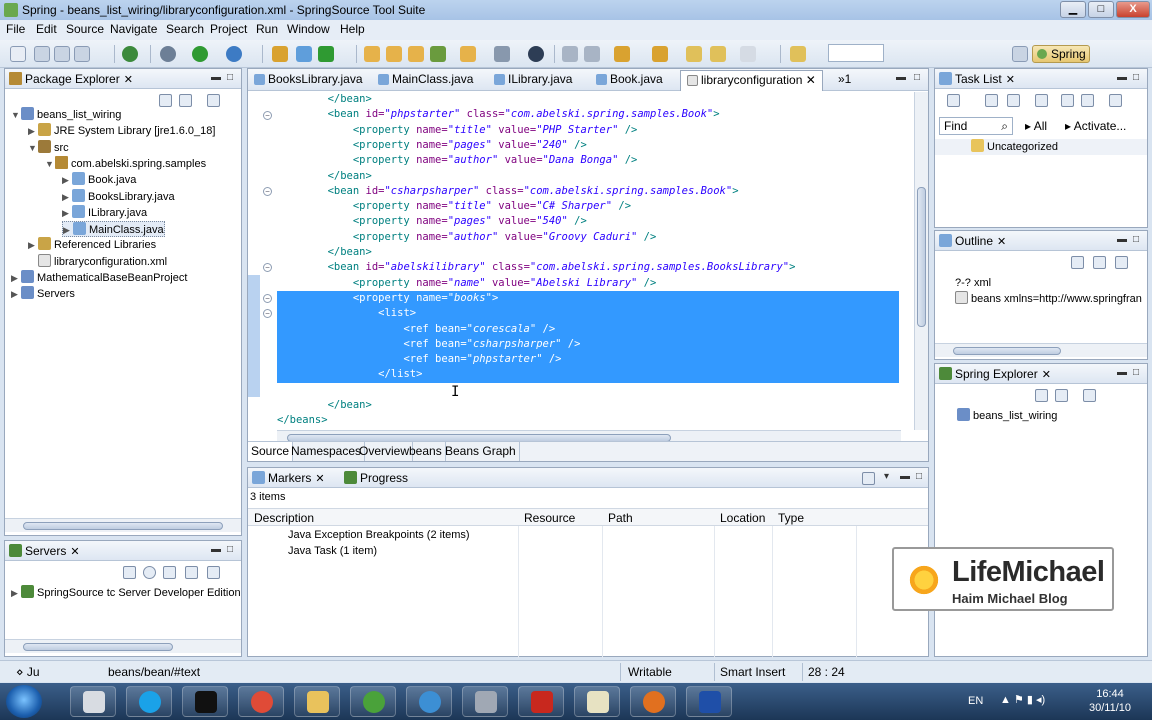 This screenshot has width=1152, height=720. What do you see at coordinates (541, 701) in the screenshot?
I see `taskbar-acrobat` at bounding box center [541, 701].